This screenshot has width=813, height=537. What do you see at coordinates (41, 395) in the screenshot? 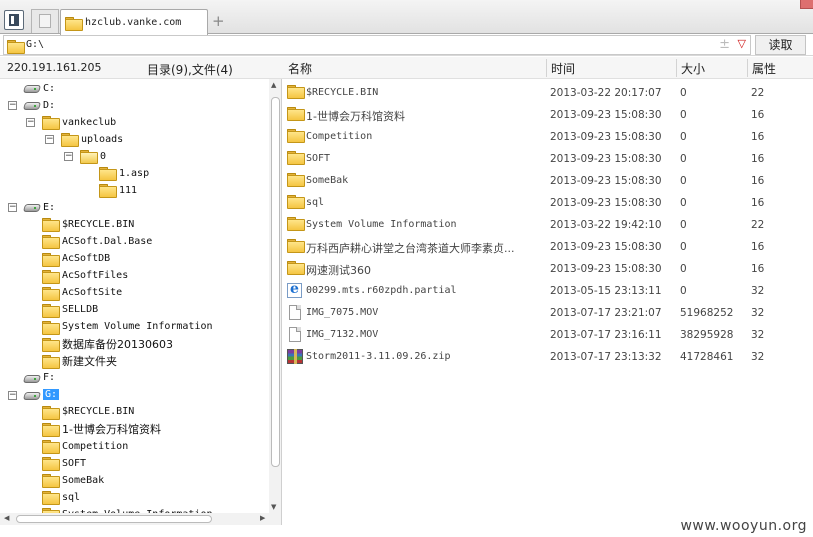
I see `tree-node: G:` at bounding box center [41, 395].